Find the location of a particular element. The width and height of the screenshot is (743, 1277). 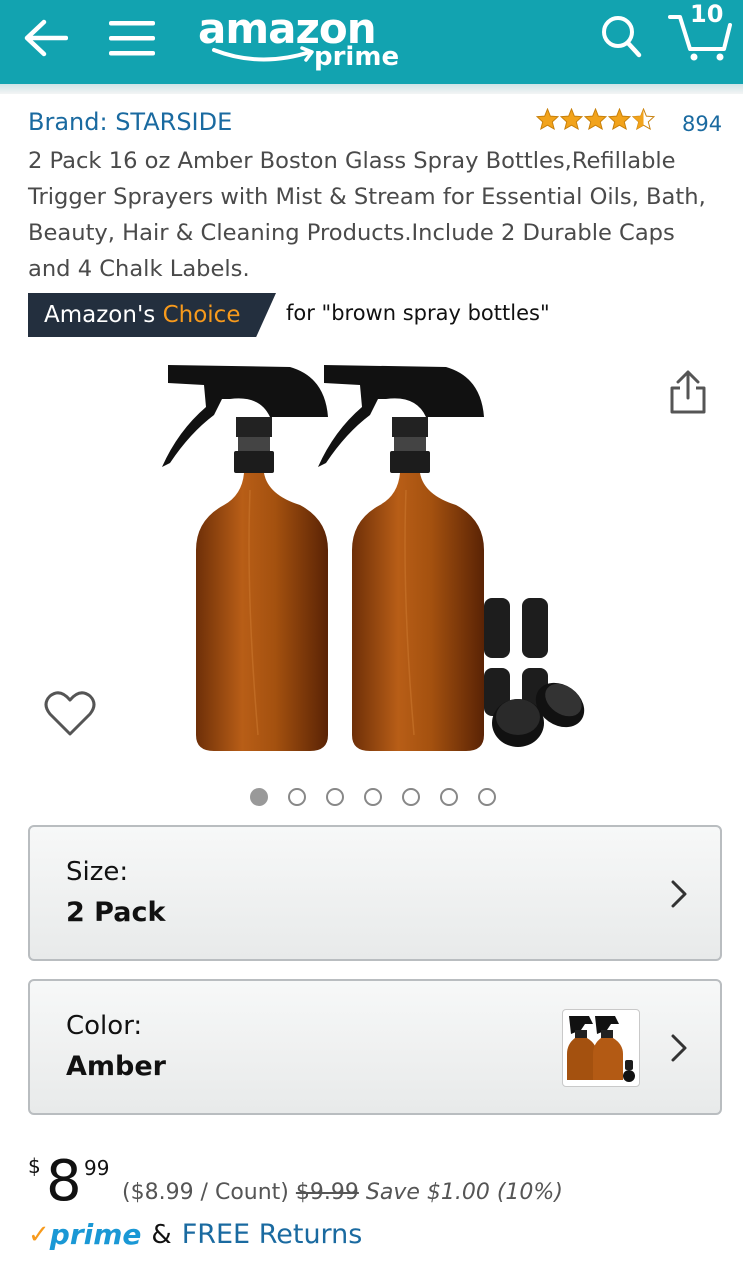

color-selector: Color: Amber is located at coordinates (375, 1047).